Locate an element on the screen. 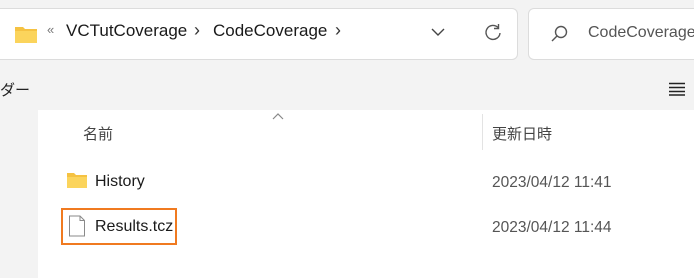 This screenshot has width=694, height=278. column-header-date-modified: 更新日時 is located at coordinates (522, 133).